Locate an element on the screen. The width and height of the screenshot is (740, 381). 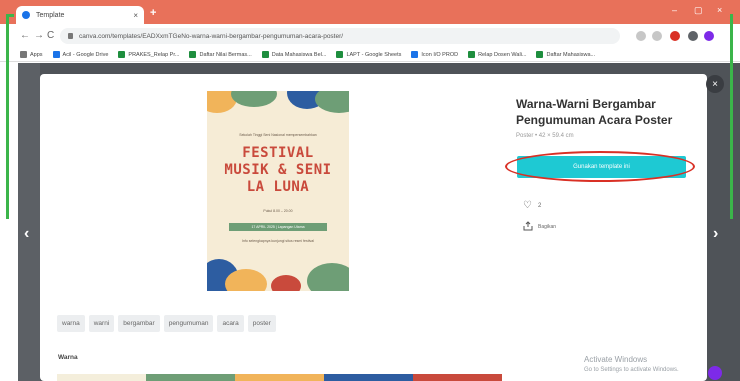
tag-chip: pengumuman is located at coordinates (188, 323).